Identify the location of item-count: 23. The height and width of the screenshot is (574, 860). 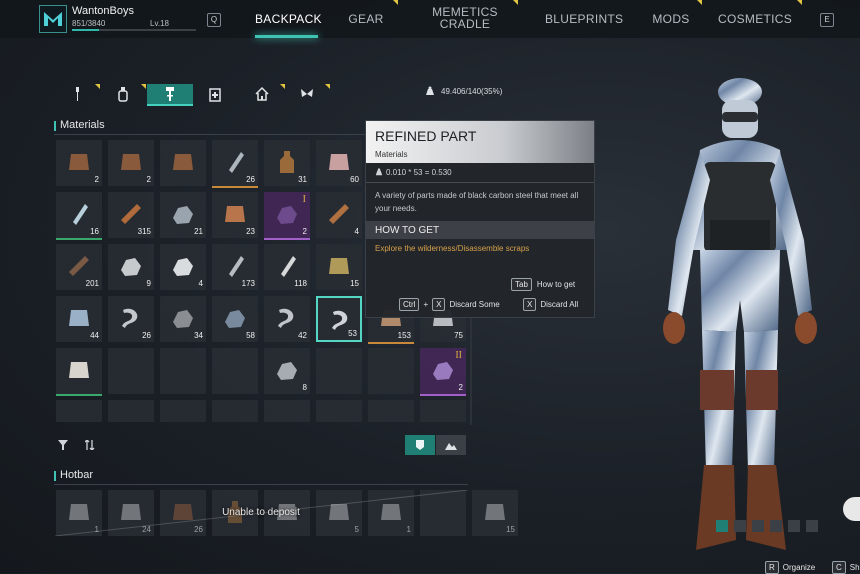
(250, 231).